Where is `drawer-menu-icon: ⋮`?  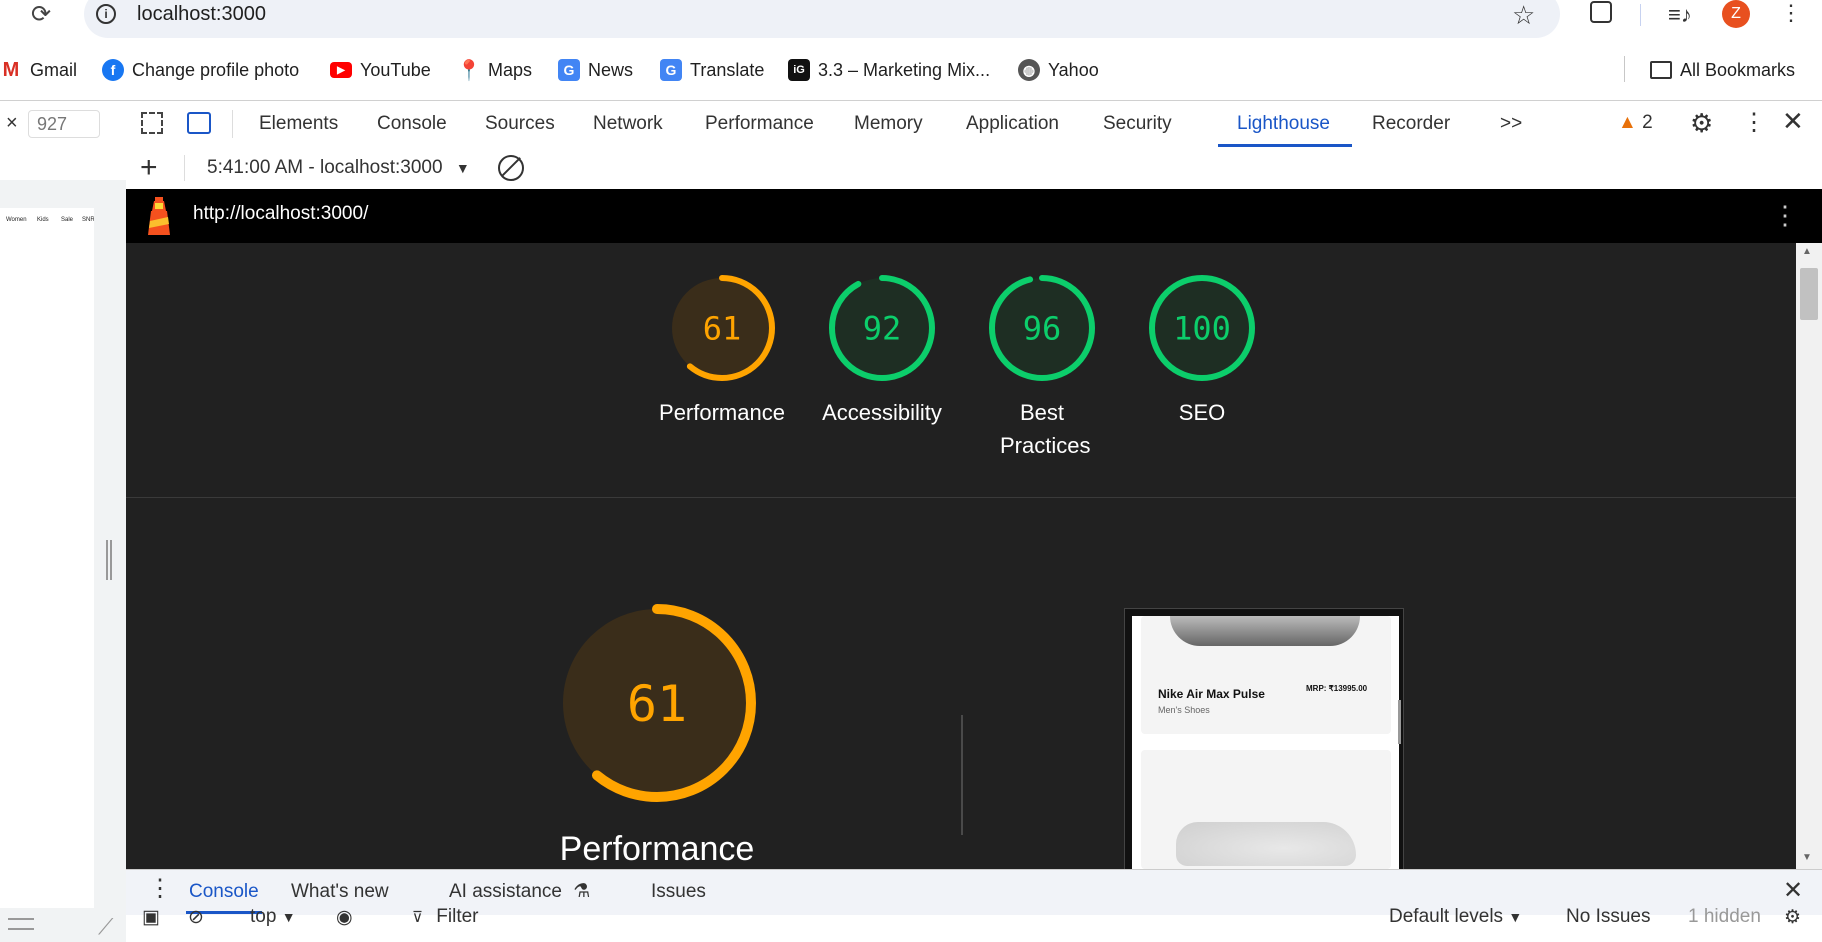
drawer-menu-icon: ⋮ is located at coordinates (160, 888).